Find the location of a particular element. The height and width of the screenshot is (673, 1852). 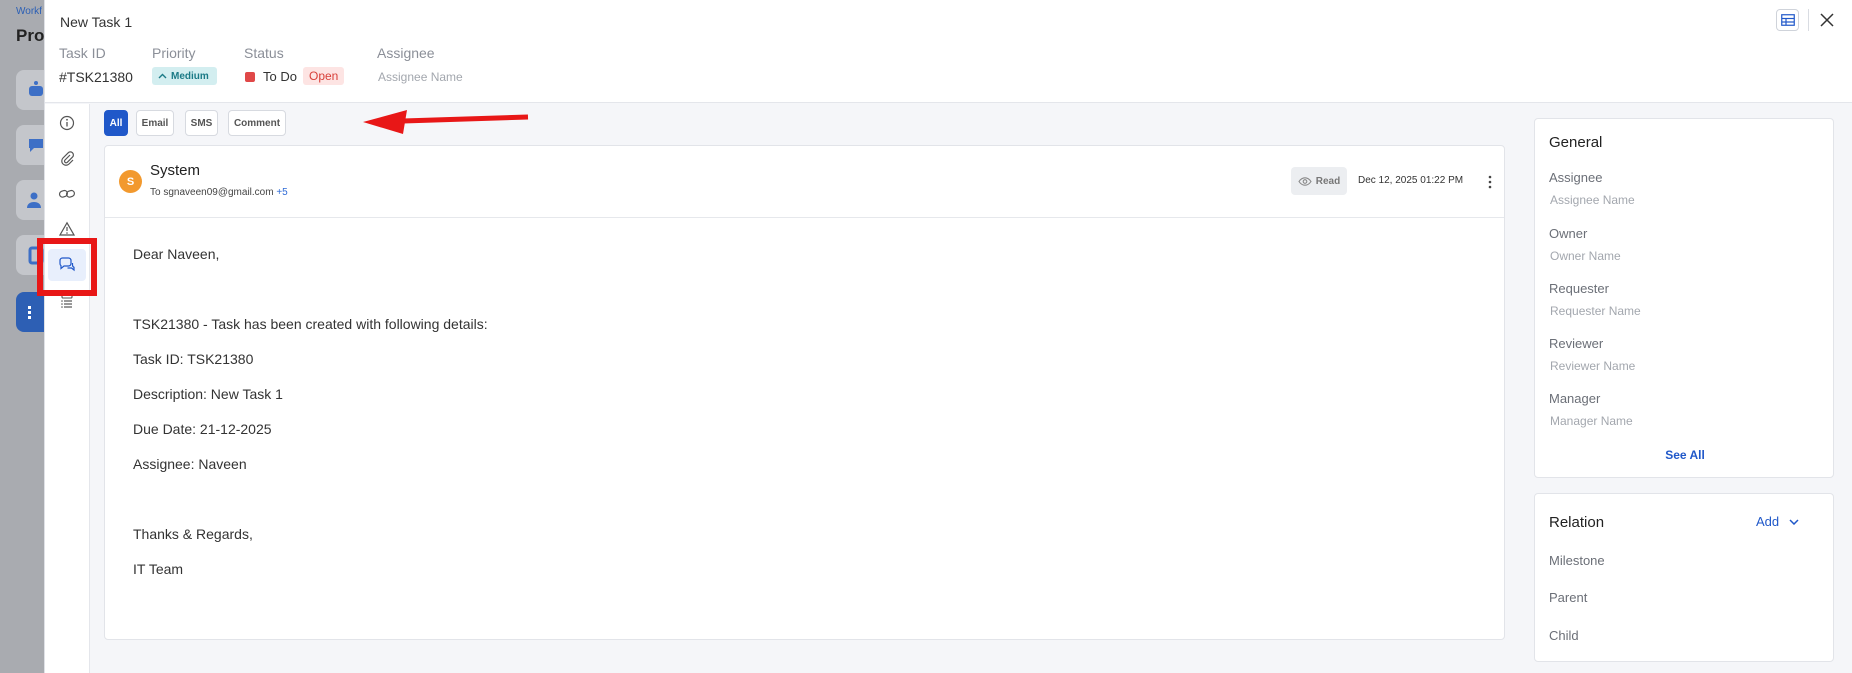

general-requester-field: Requester Name is located at coordinates (1595, 311).